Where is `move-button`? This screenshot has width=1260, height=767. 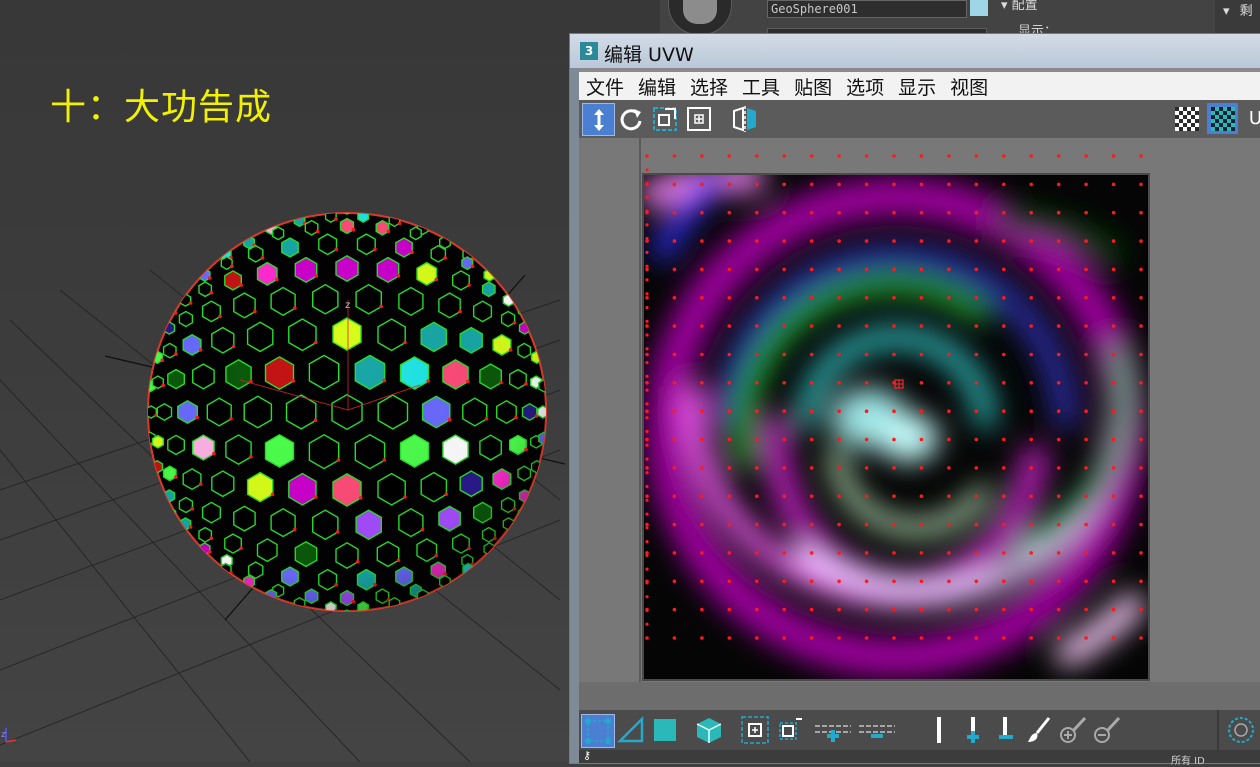 move-button is located at coordinates (598, 119).